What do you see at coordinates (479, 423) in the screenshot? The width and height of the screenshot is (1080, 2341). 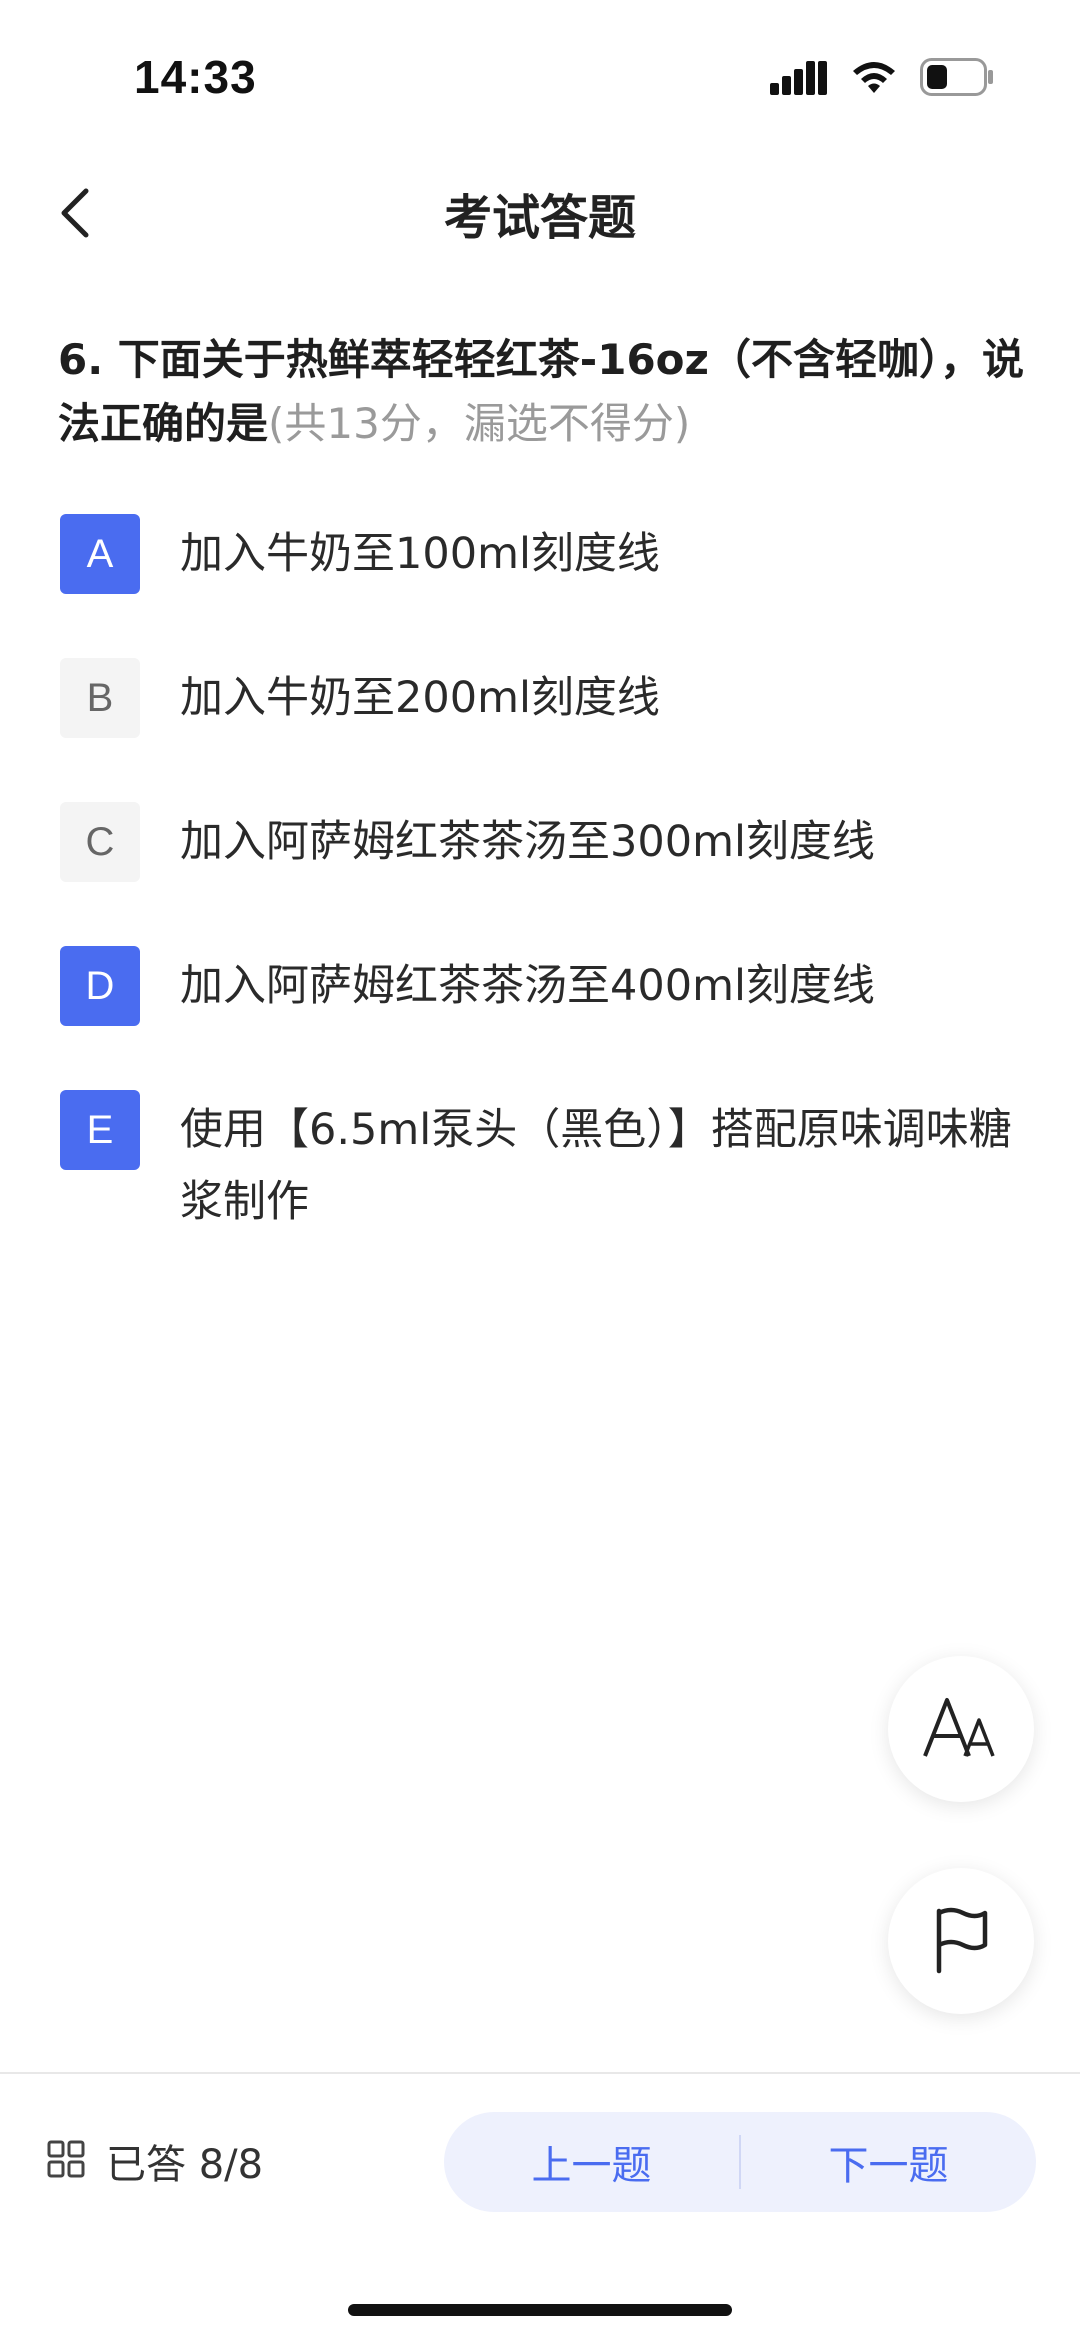 I see `question-score-note: (共13分，漏选不得分)` at bounding box center [479, 423].